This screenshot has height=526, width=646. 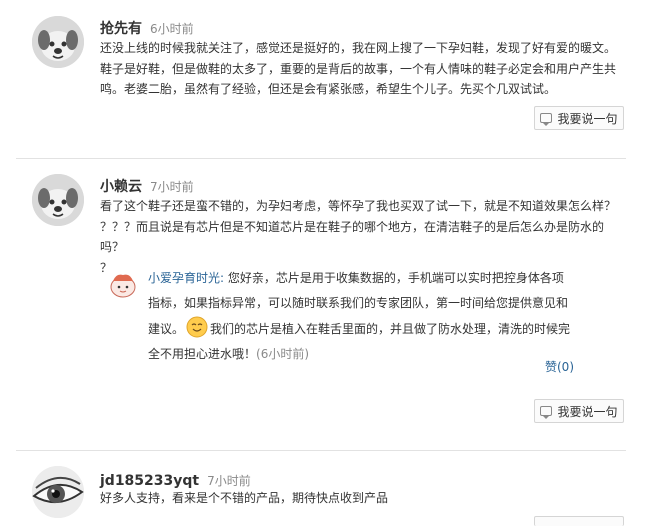 I want to click on reply-button-partial, so click(x=579, y=521).